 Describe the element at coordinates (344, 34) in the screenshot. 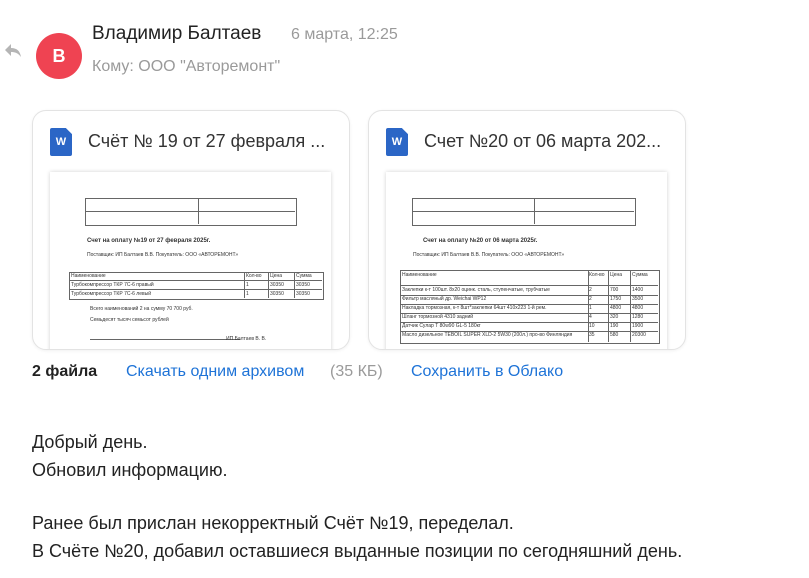

I see `message-date: 6 марта, 12:25` at that location.